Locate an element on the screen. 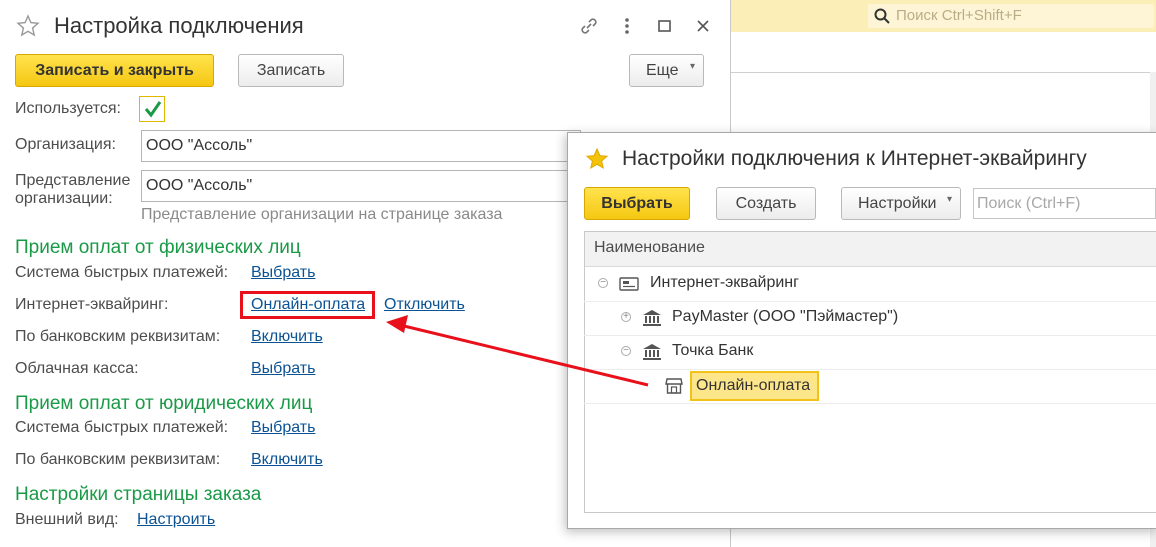 The height and width of the screenshot is (547, 1156). org-representation-label-line1: Представление is located at coordinates (73, 180).